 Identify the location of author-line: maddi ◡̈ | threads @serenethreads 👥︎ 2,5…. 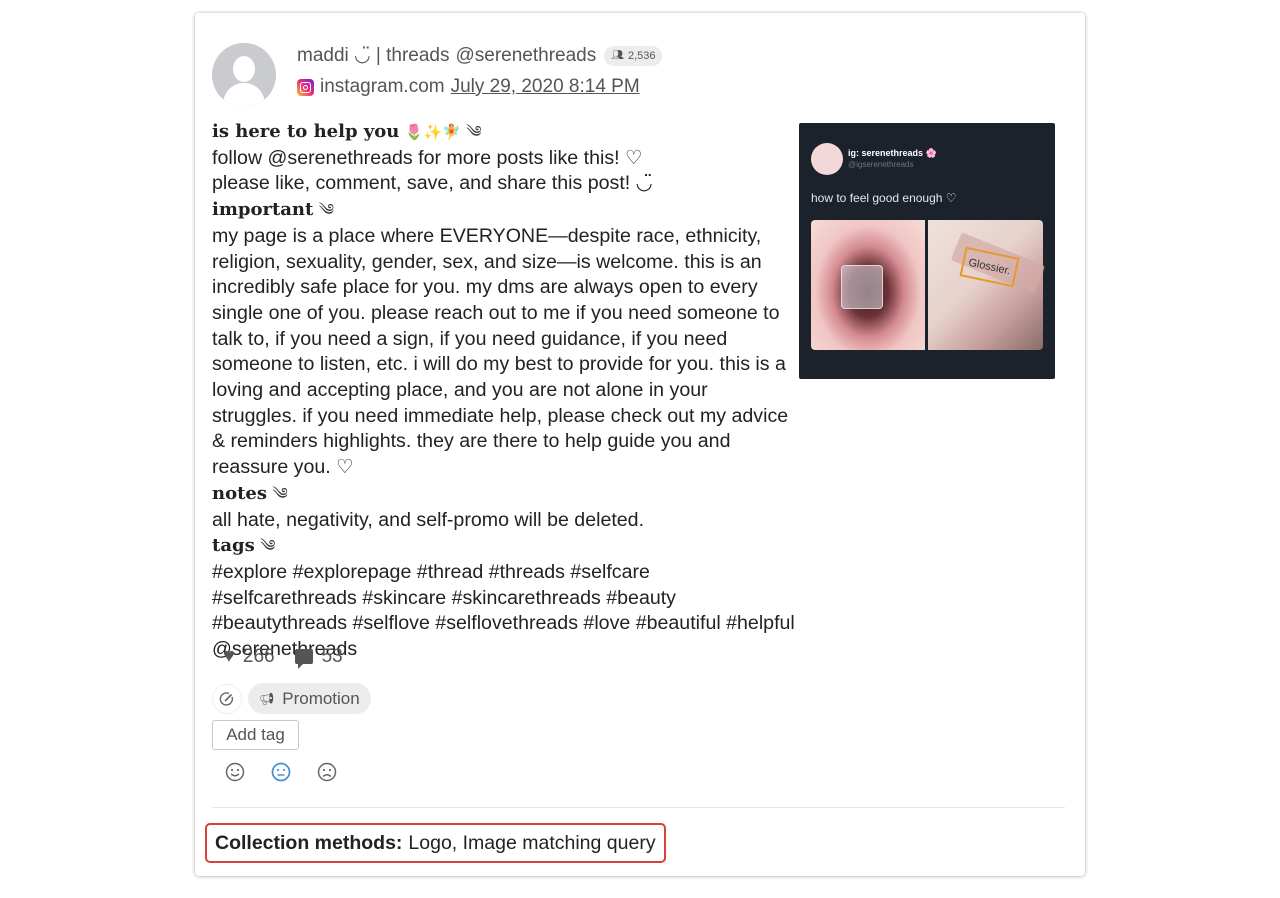
(480, 55).